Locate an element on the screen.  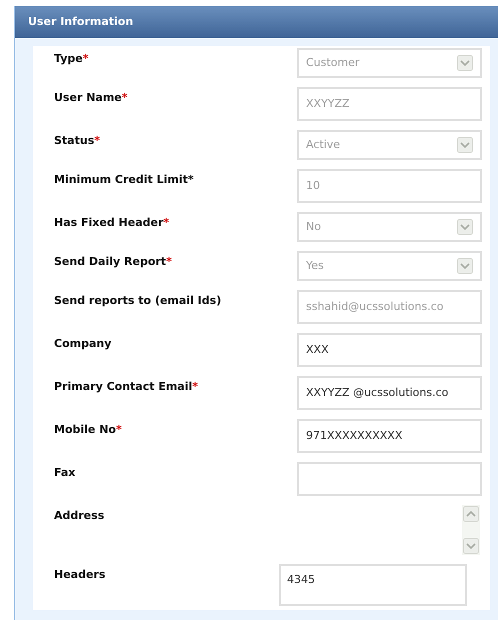
field-label: Company is located at coordinates (83, 344).